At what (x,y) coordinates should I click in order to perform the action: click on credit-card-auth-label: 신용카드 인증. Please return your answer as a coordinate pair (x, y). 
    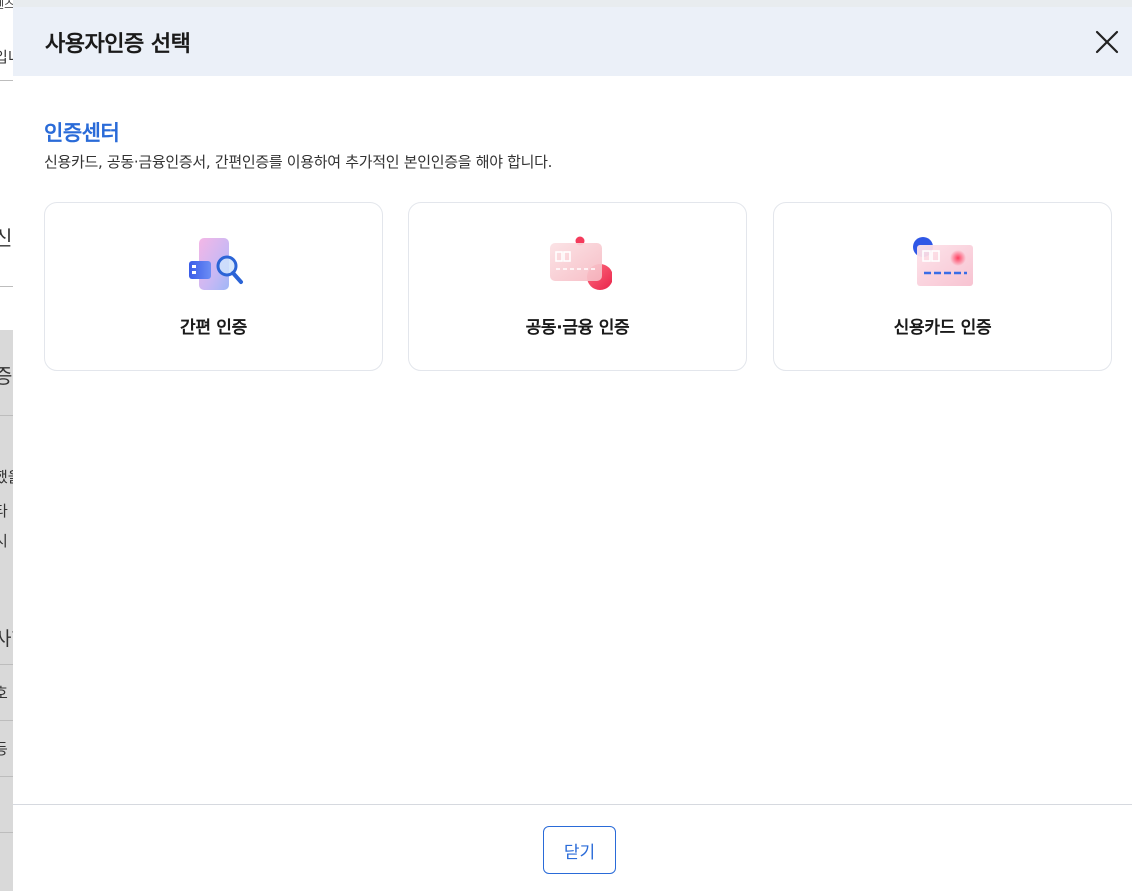
    Looking at the image, I should click on (942, 328).